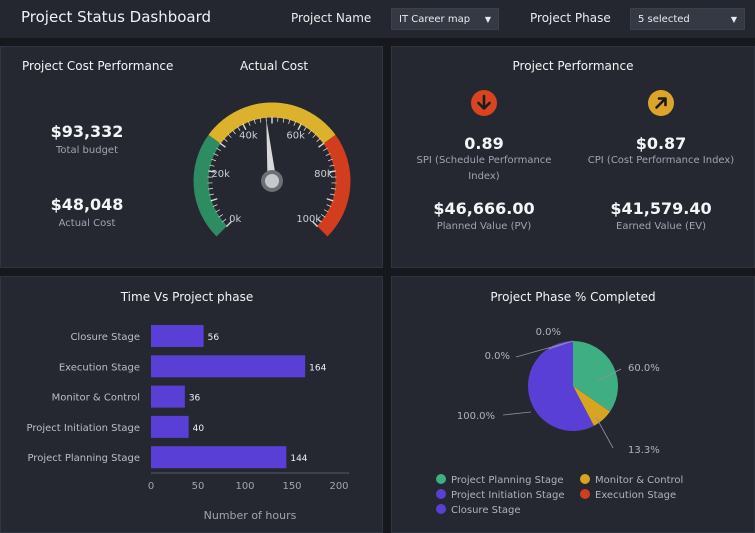 This screenshot has height=533, width=755. What do you see at coordinates (661, 160) in the screenshot?
I see `cpi-label: CPI (Cost Performance Index)` at bounding box center [661, 160].